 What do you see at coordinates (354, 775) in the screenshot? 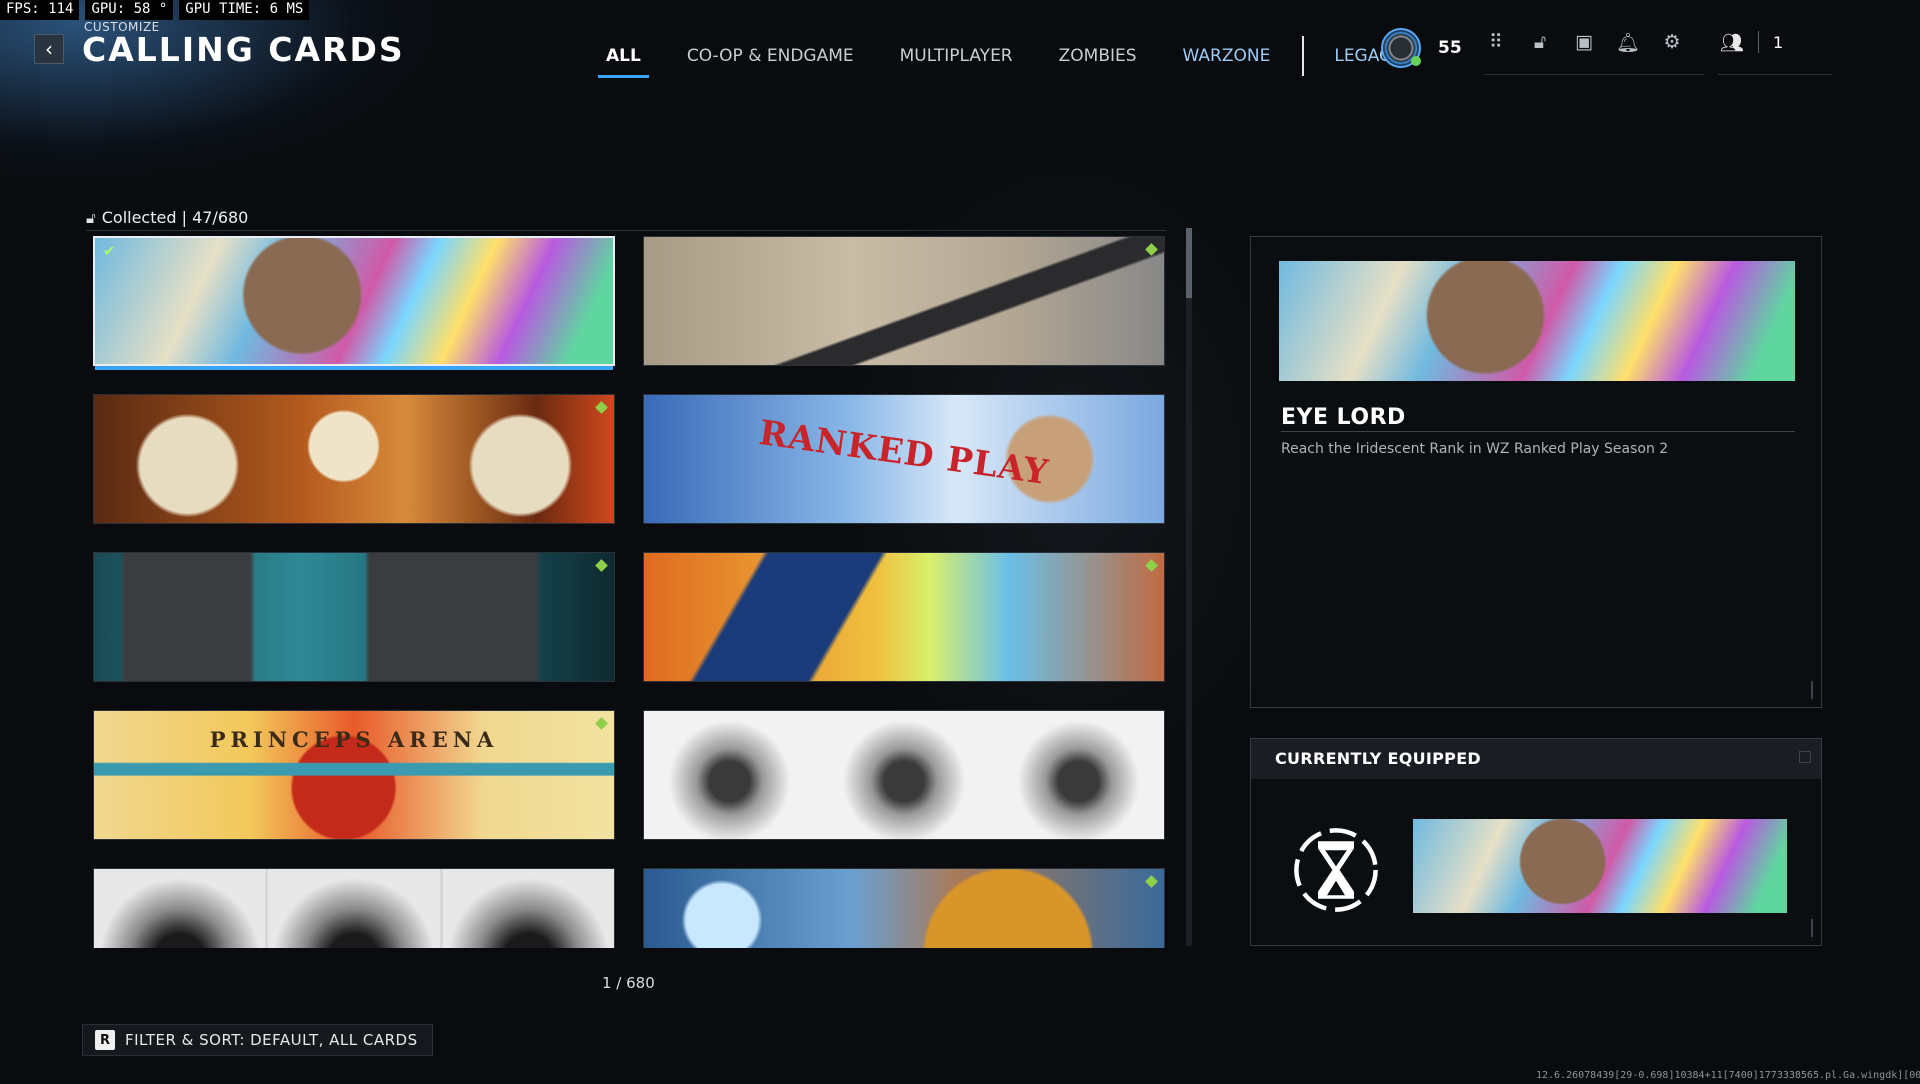
I see `calling-card-princeps-arena: PRINCEPS ARENA` at bounding box center [354, 775].